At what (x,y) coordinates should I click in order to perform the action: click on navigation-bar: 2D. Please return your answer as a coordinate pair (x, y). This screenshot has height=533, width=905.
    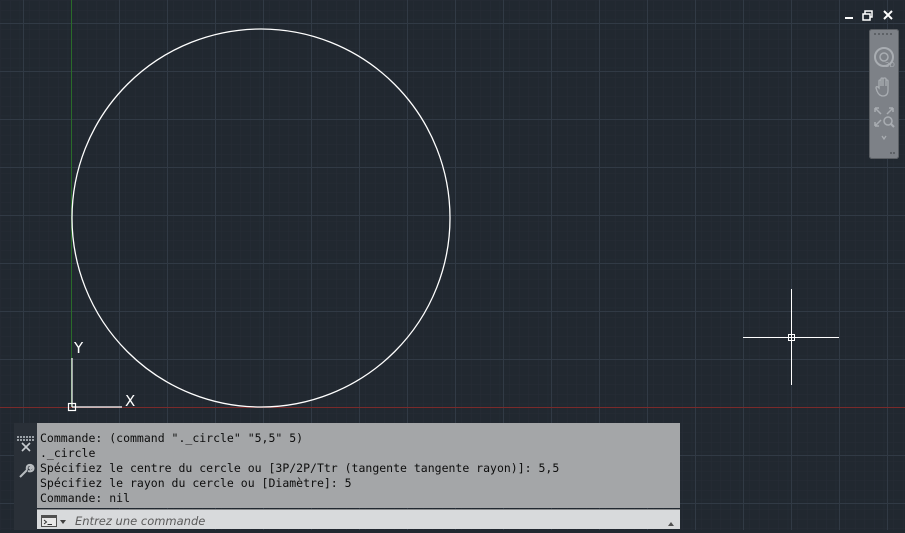
    Looking at the image, I should click on (884, 94).